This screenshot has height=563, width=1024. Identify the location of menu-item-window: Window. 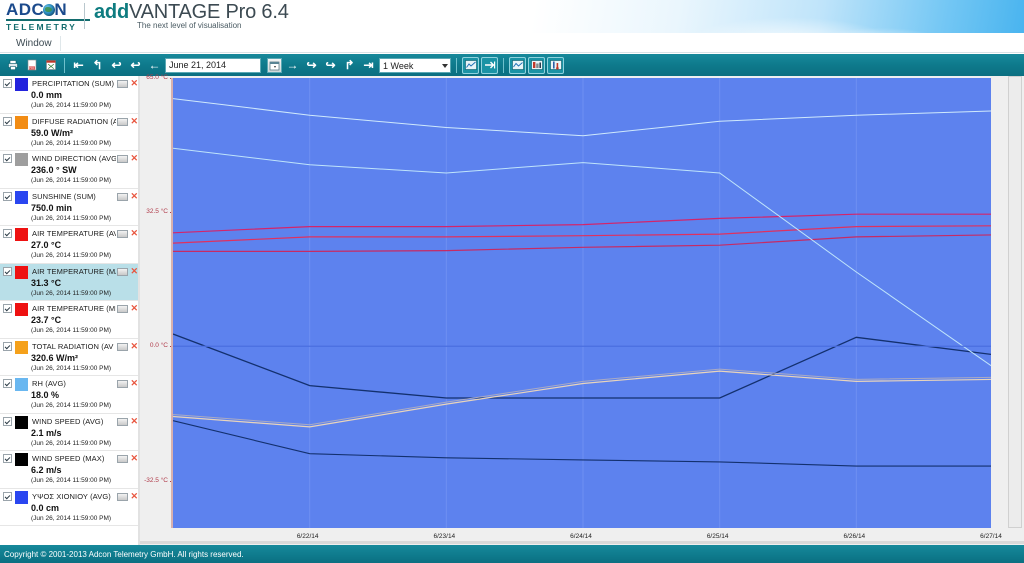
(34, 43).